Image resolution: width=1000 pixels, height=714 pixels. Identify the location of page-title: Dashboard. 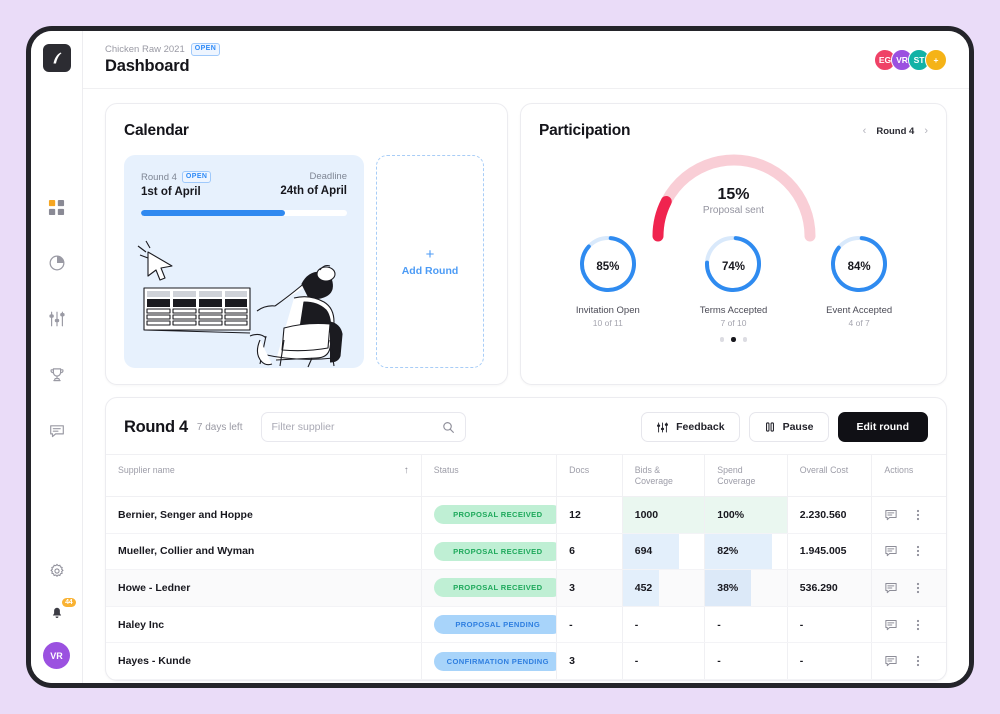
(147, 65).